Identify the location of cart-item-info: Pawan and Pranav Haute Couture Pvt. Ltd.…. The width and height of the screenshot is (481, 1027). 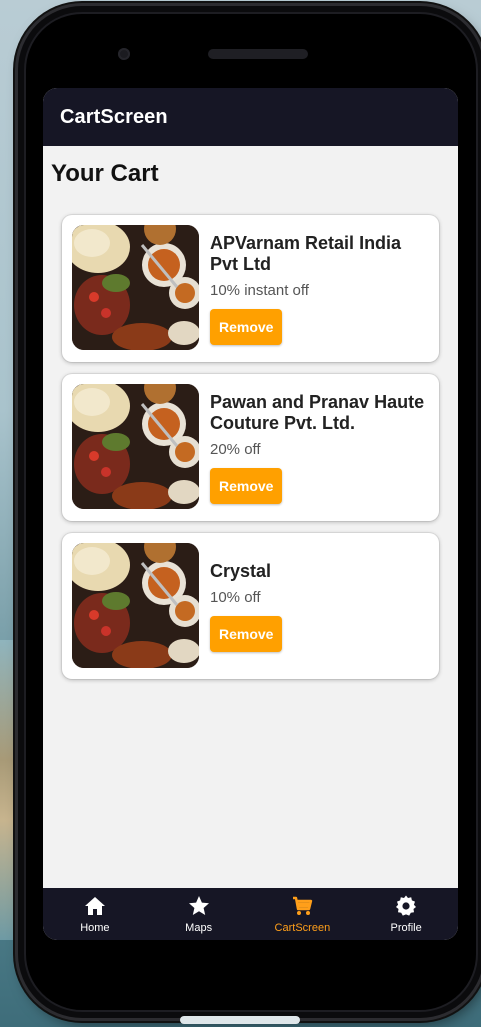
(317, 447).